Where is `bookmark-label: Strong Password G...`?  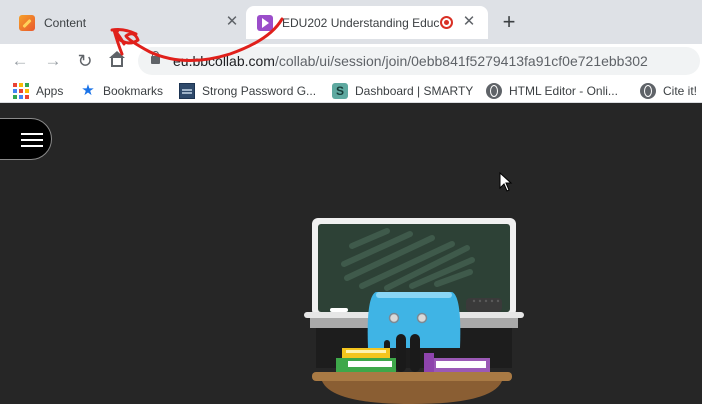
bookmark-label: Strong Password G... is located at coordinates (259, 91).